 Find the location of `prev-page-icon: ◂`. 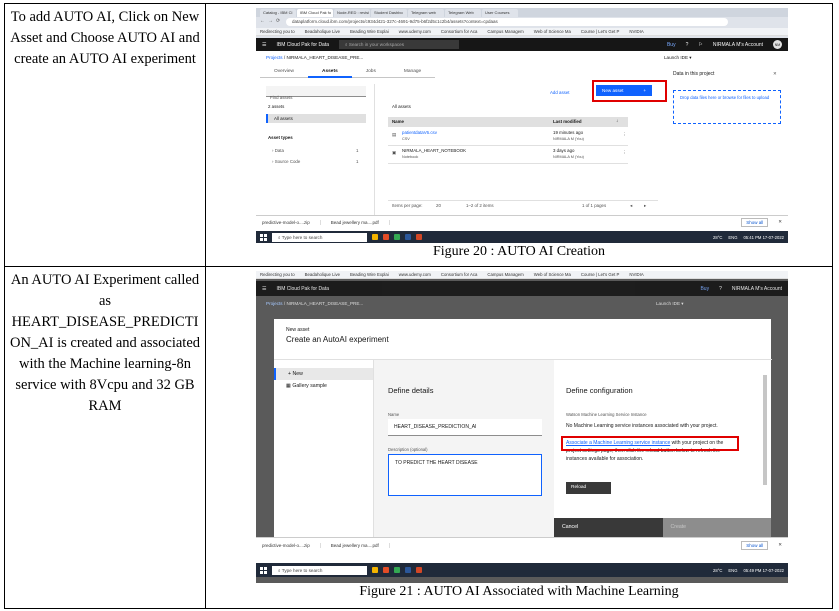

prev-page-icon: ◂ is located at coordinates (631, 206).